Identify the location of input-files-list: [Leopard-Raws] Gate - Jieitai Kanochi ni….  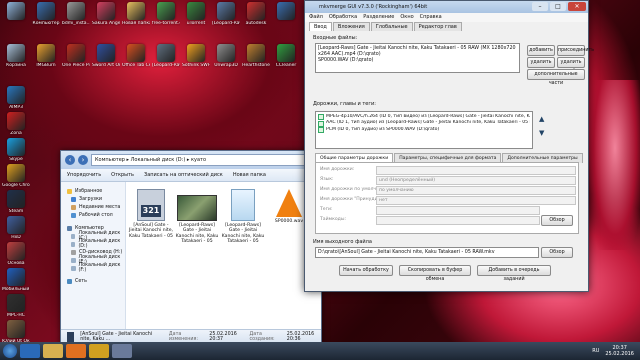
(417, 58).